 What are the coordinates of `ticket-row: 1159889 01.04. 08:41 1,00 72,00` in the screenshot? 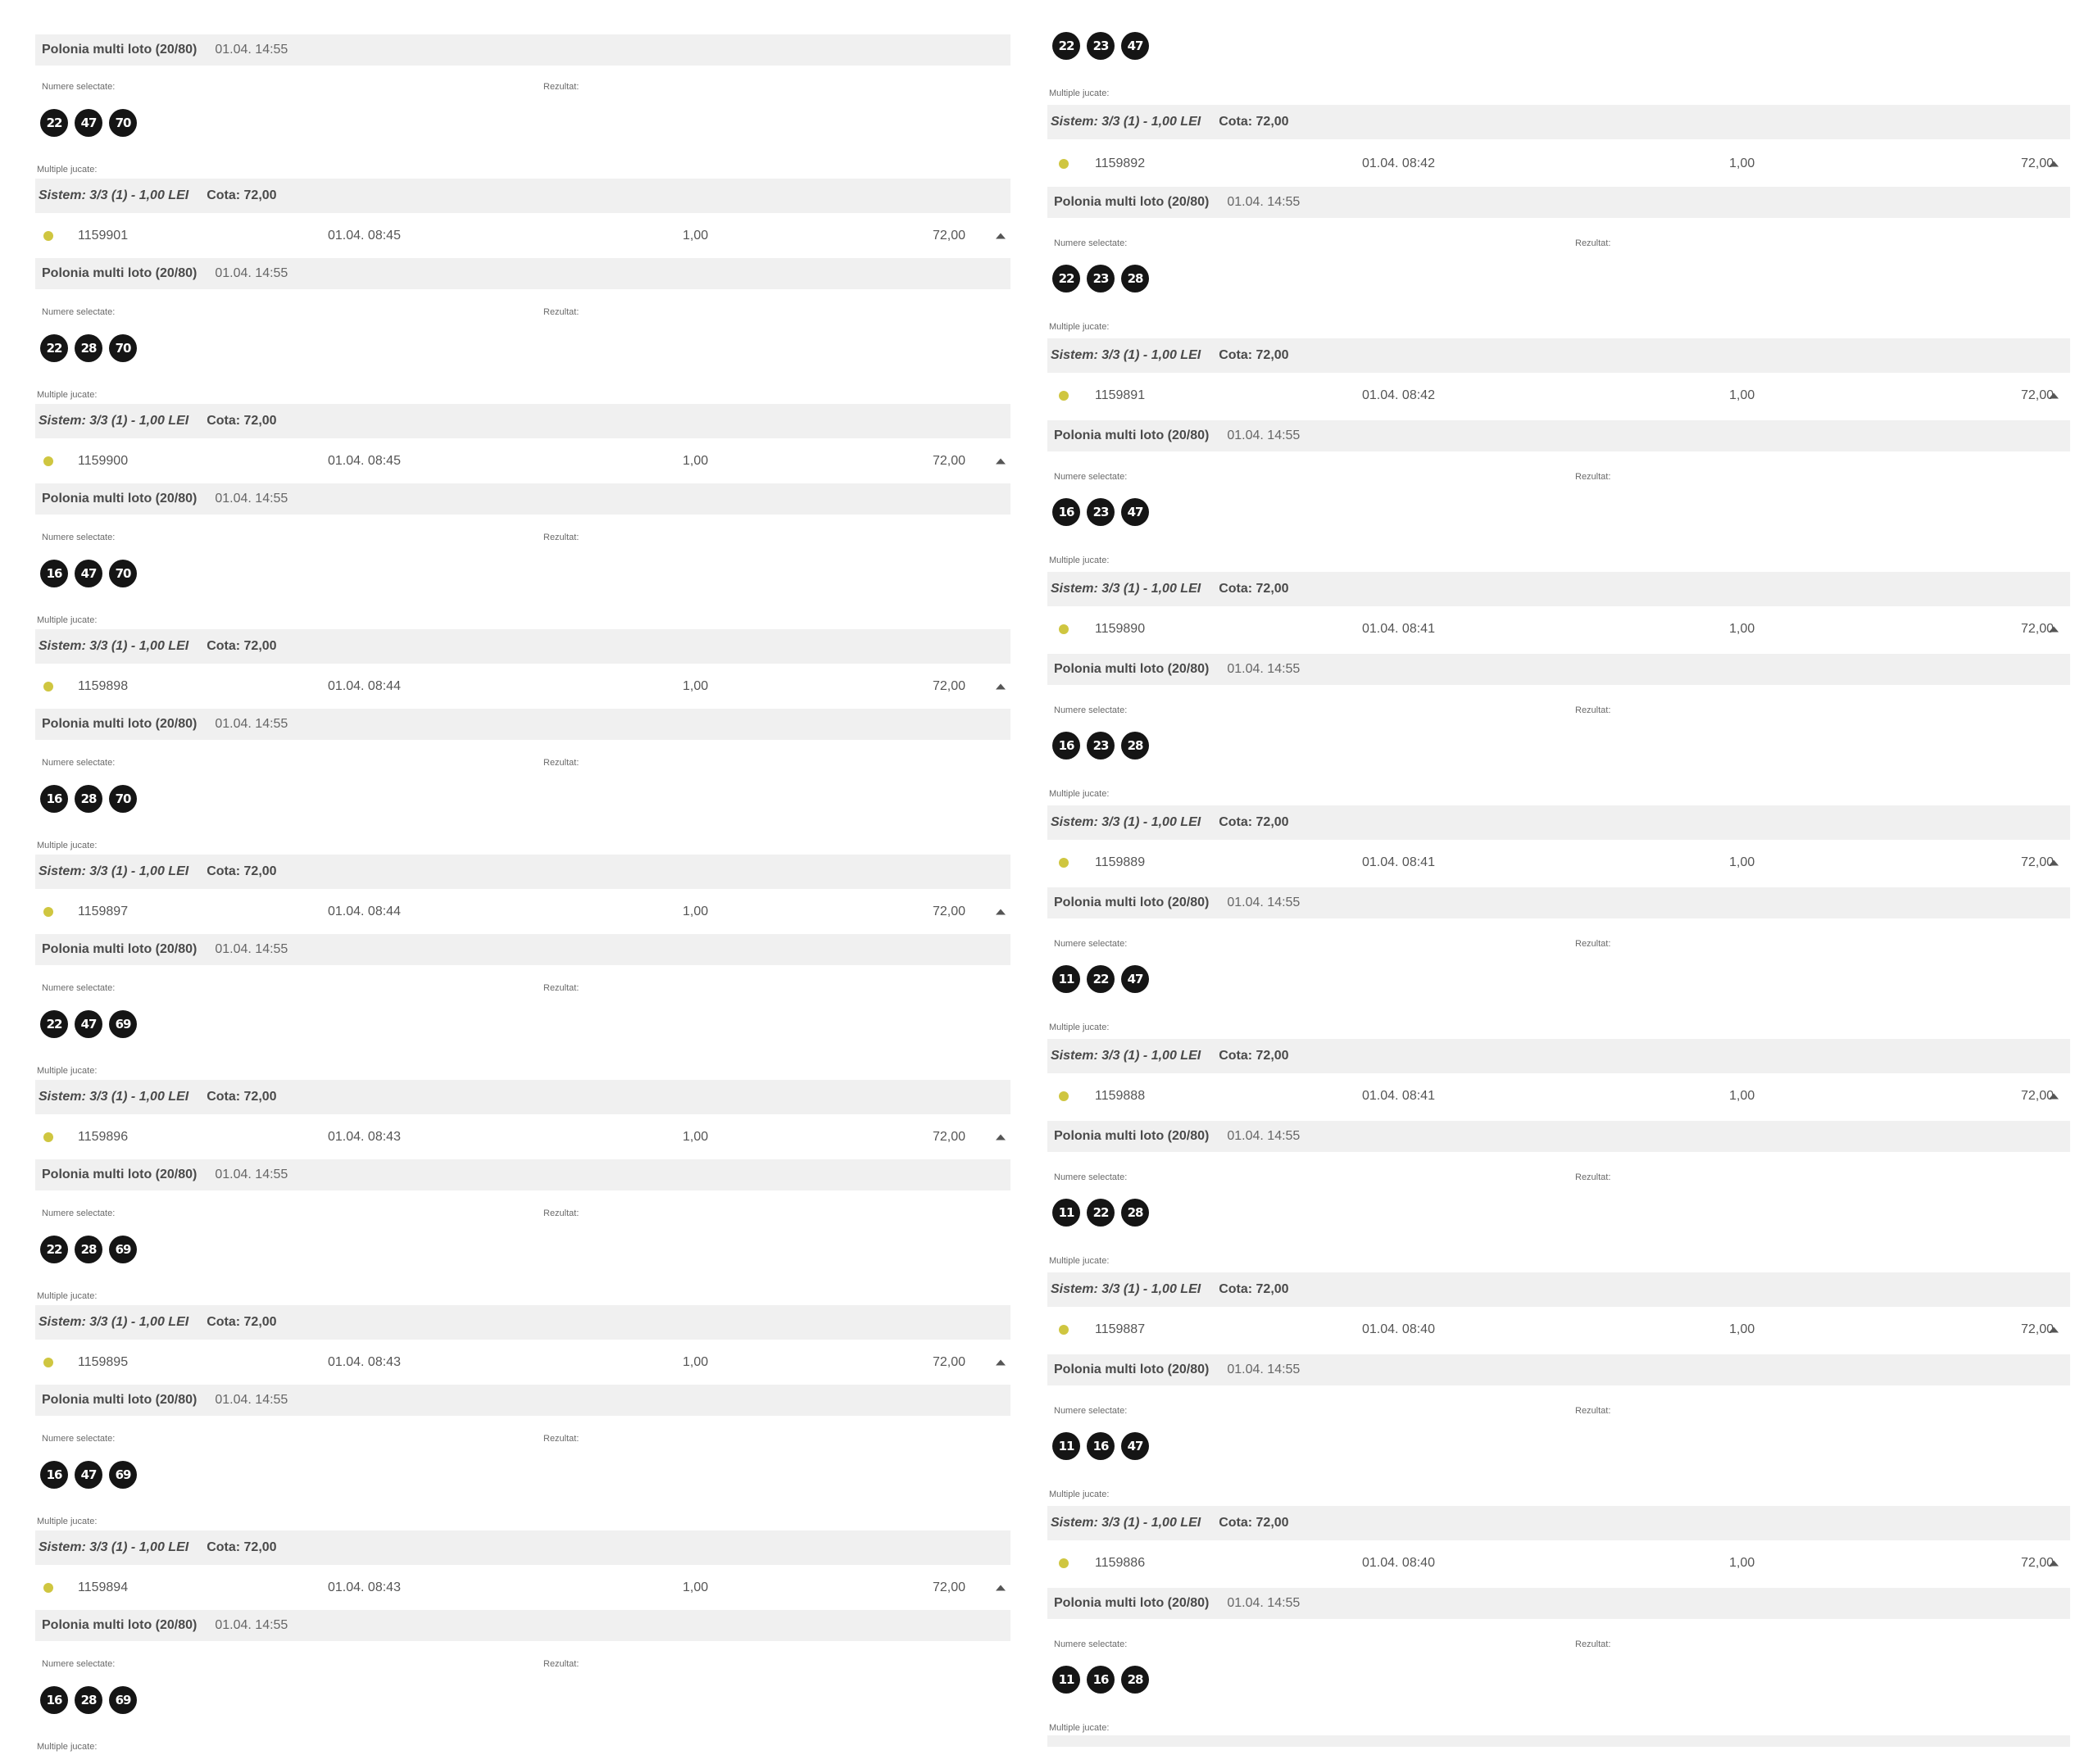 It's located at (1559, 862).